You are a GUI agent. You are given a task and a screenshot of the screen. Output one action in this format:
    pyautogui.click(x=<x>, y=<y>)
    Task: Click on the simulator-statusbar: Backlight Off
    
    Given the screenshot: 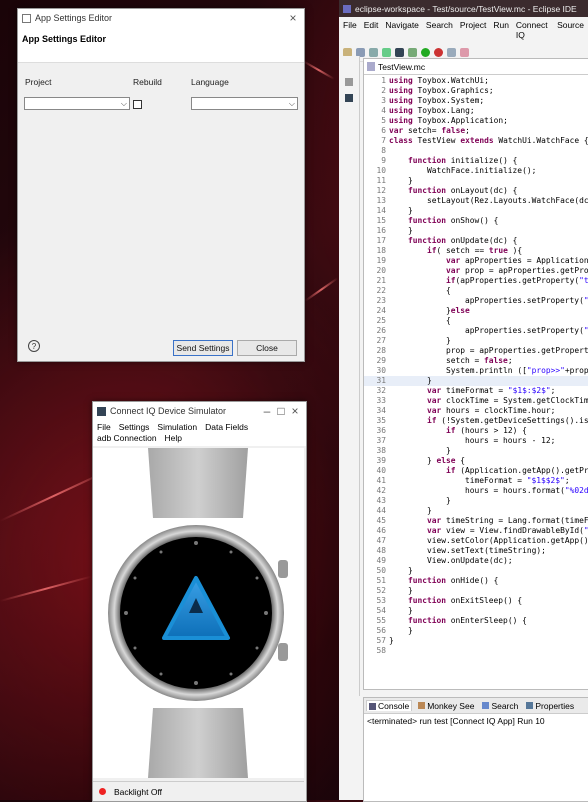 What is the action you would take?
    pyautogui.click(x=198, y=791)
    